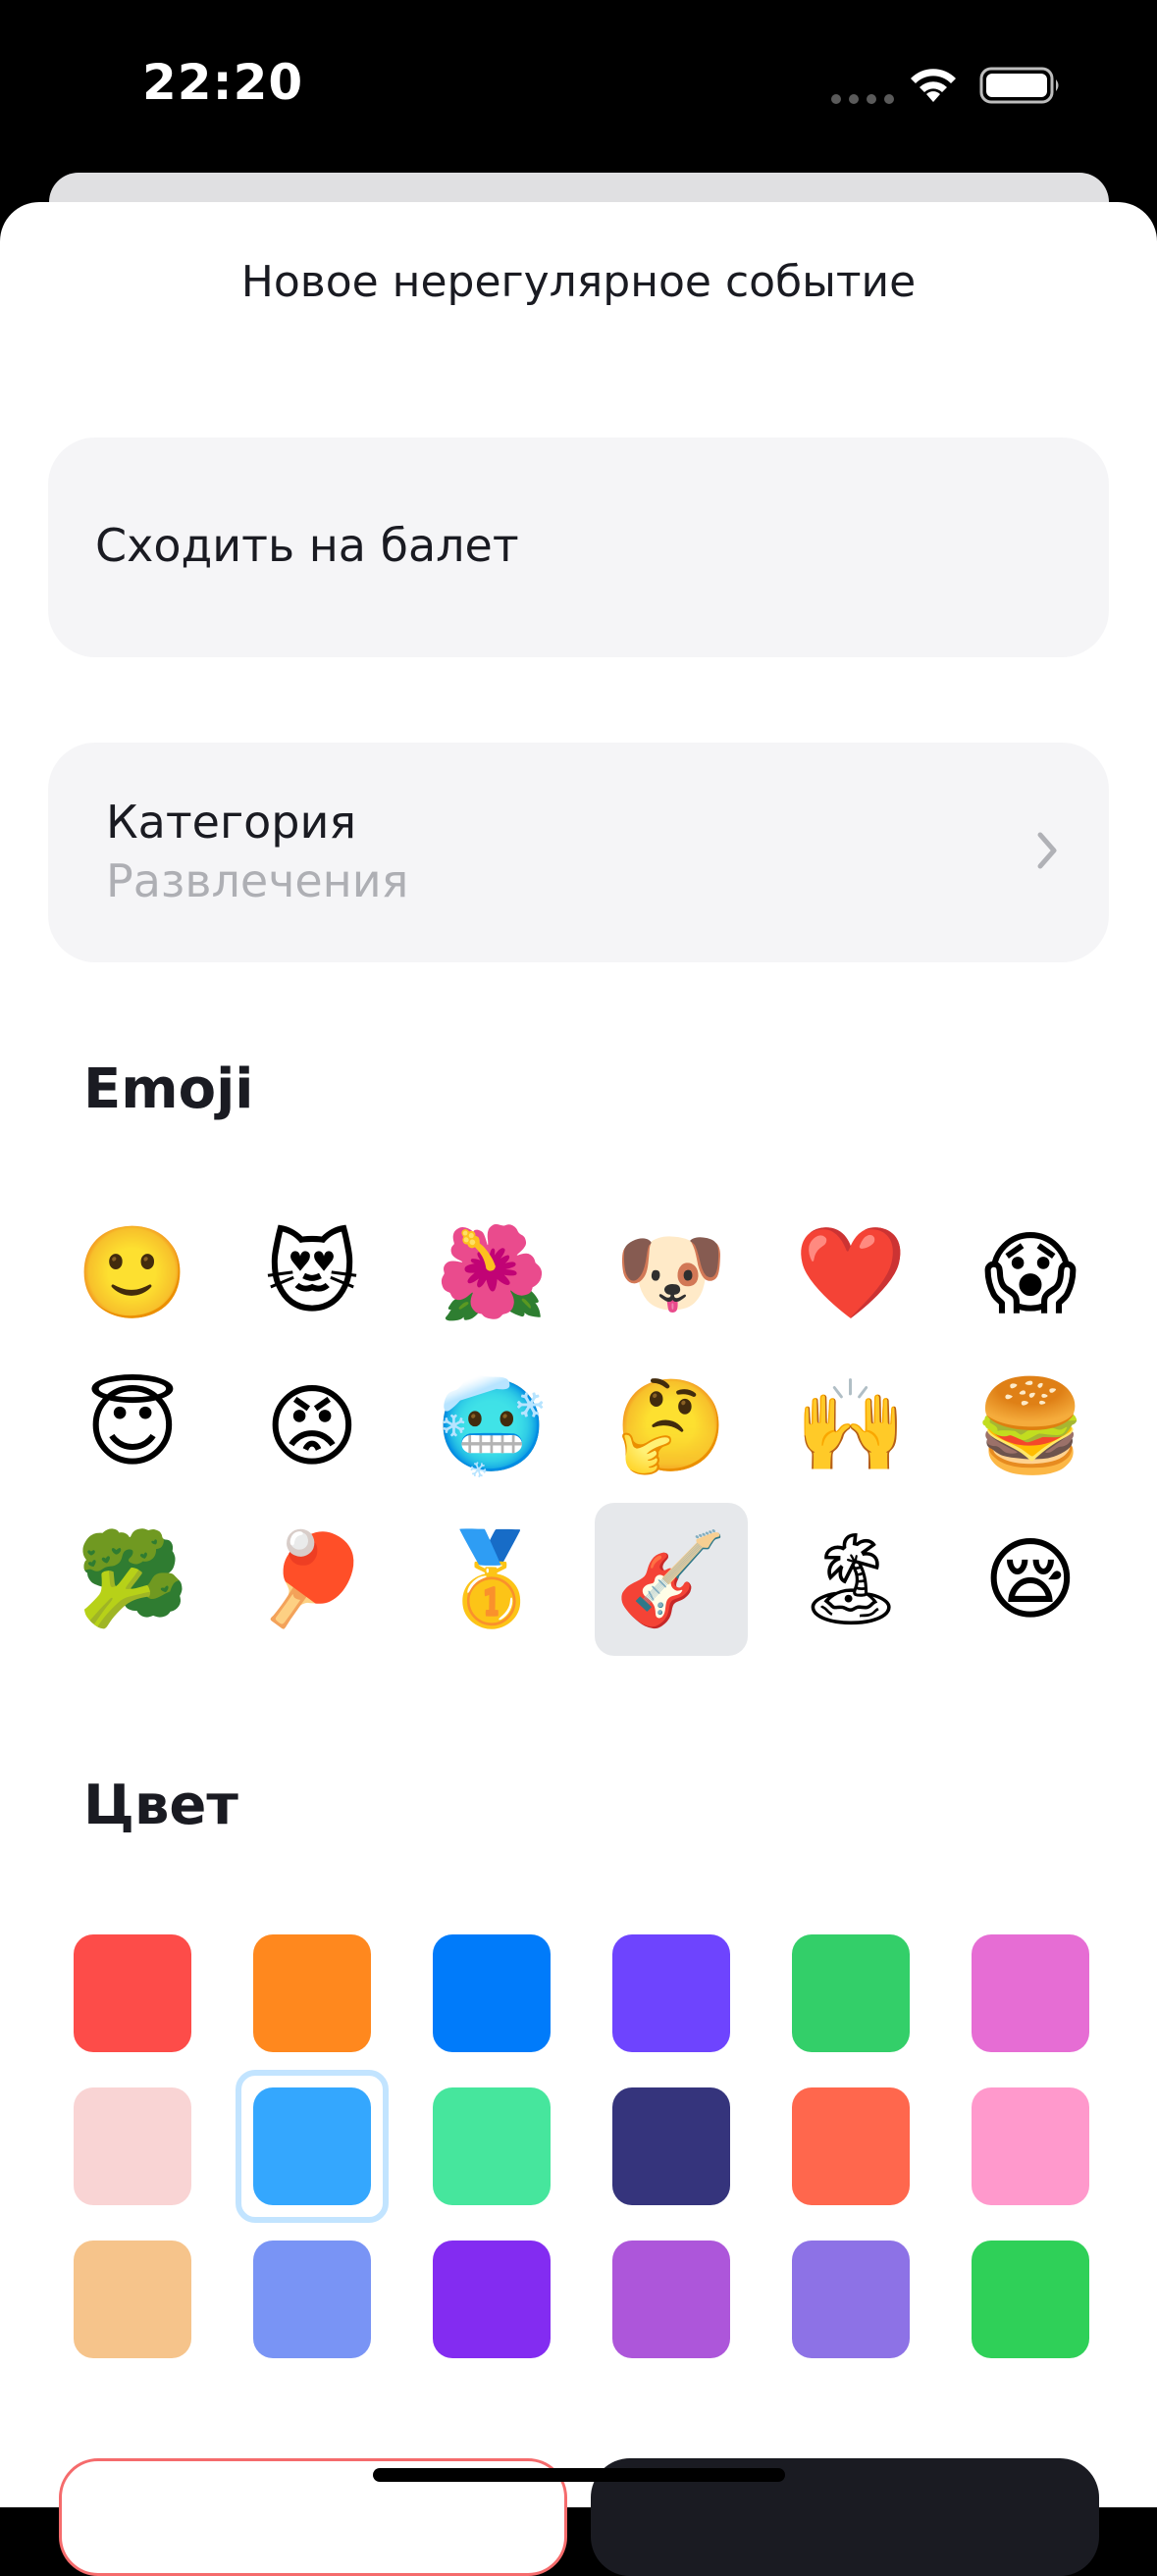 This screenshot has width=1157, height=2576. I want to click on emoji-cell: ❤️, so click(850, 1273).